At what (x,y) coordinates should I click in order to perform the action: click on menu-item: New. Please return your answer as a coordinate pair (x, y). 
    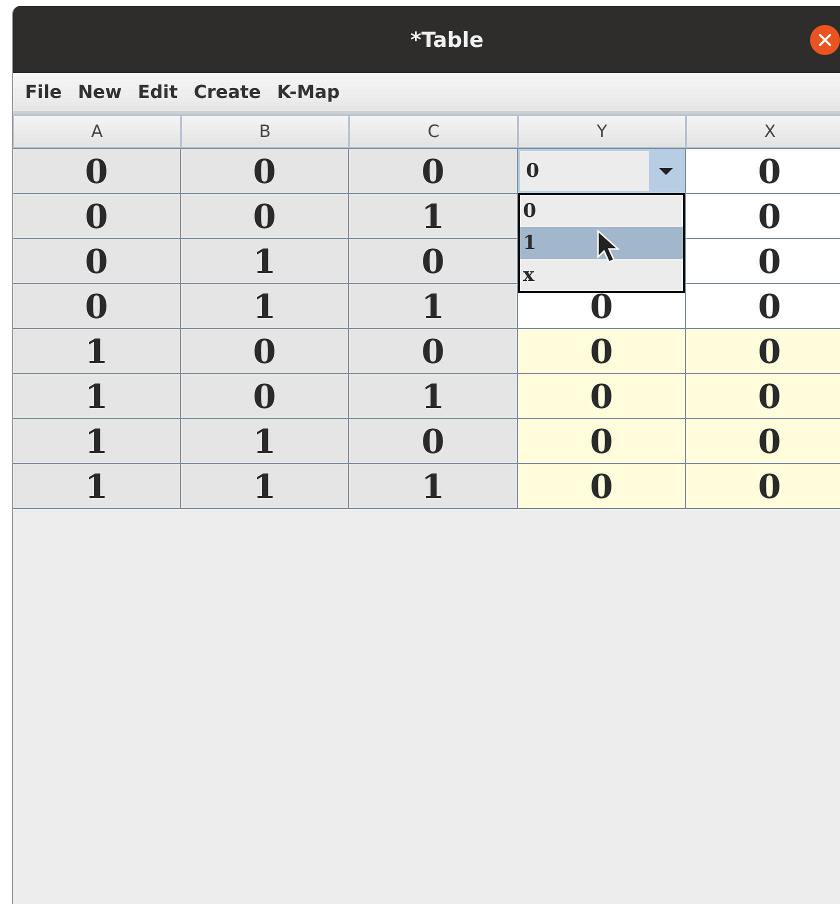
    Looking at the image, I should click on (100, 92).